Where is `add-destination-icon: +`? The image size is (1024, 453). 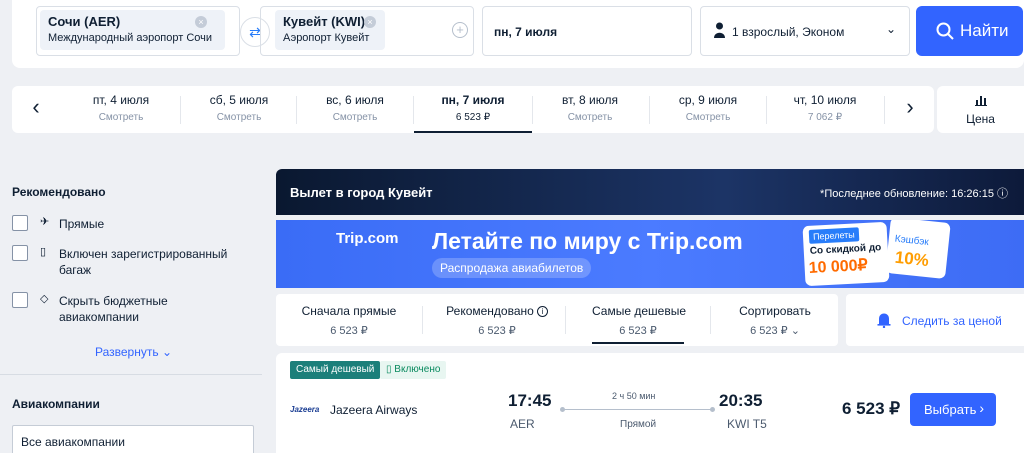
add-destination-icon: + is located at coordinates (460, 30).